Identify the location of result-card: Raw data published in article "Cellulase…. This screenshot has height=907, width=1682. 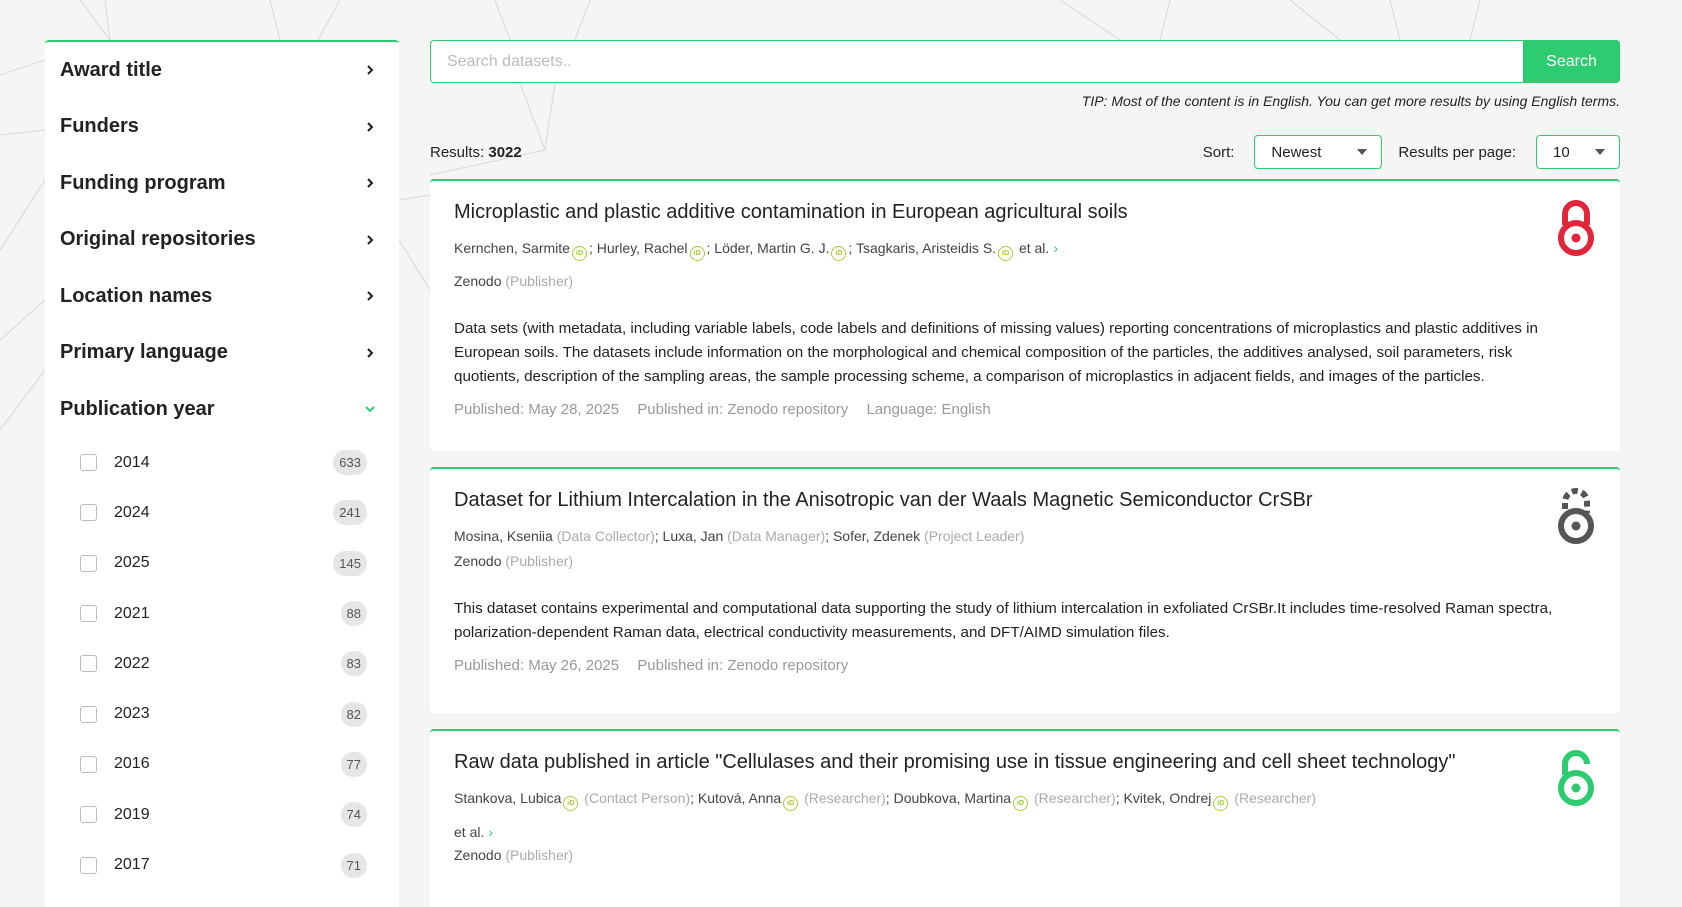
(1025, 818).